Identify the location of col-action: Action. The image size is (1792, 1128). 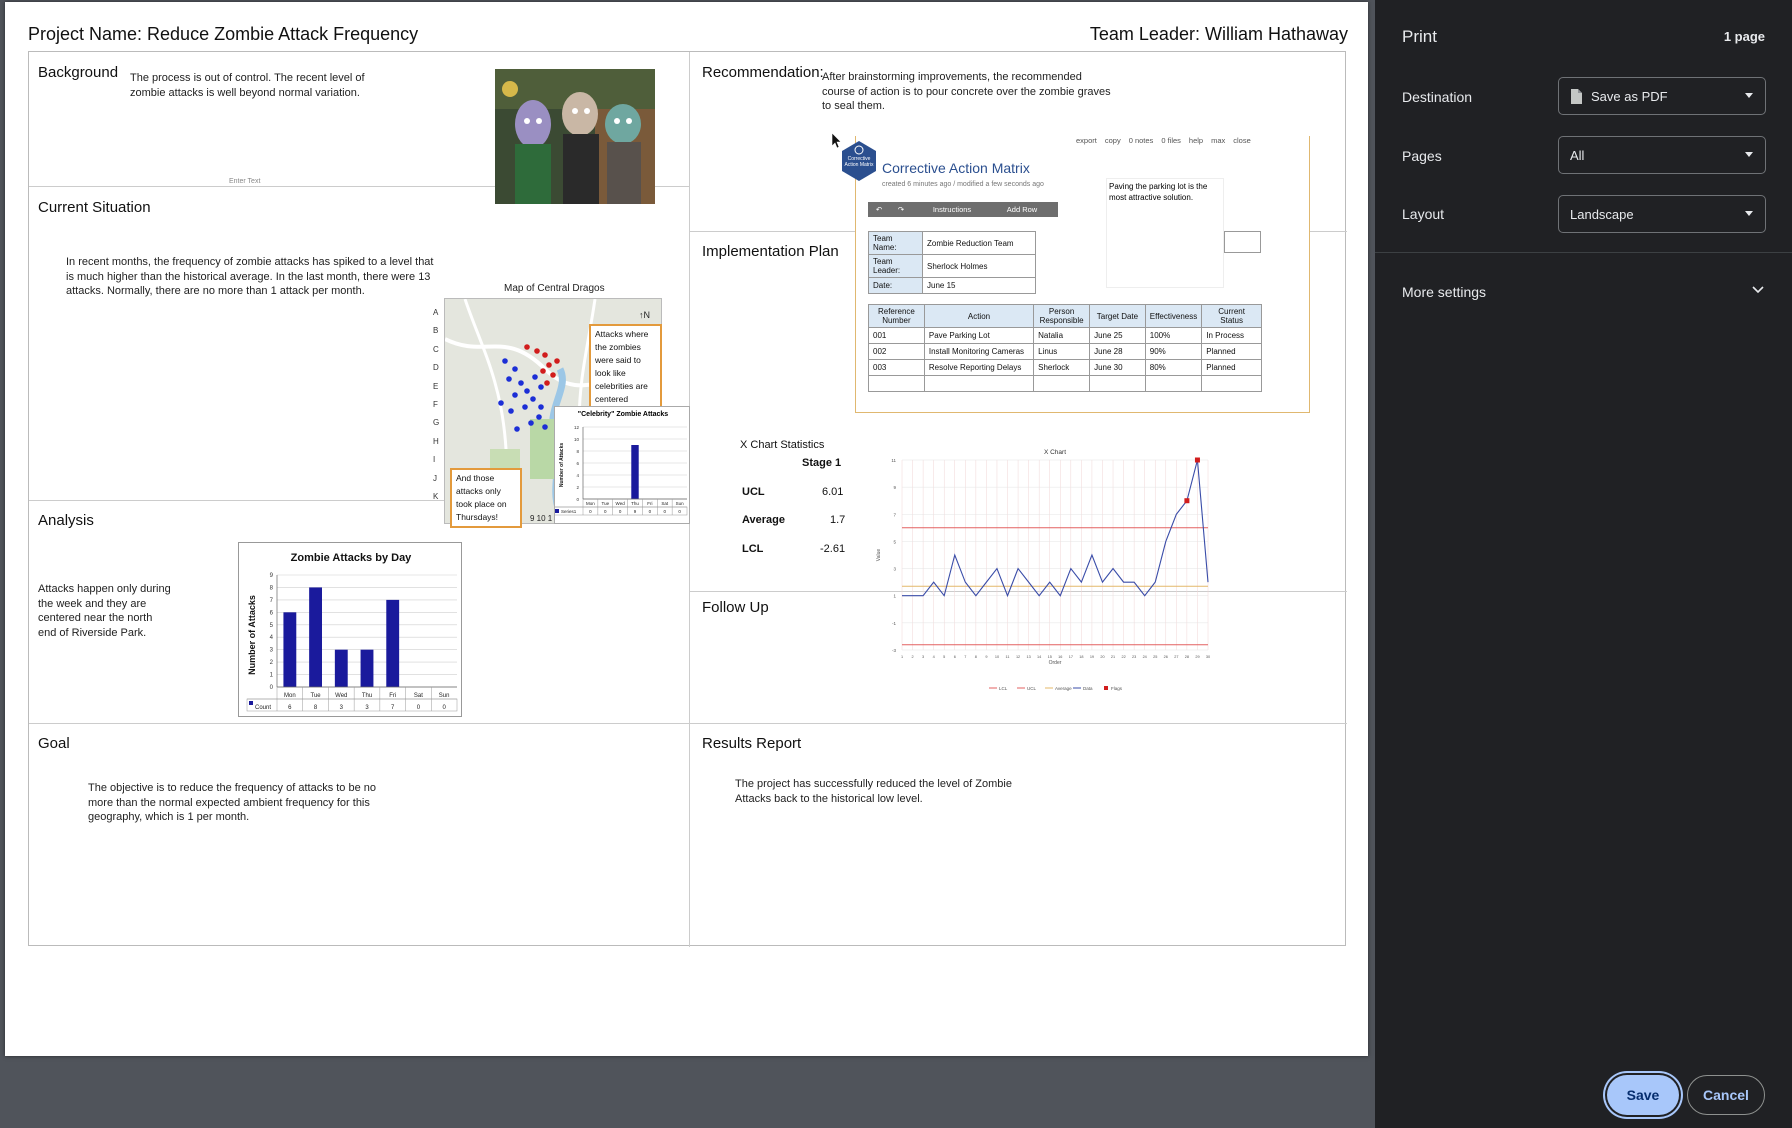
(979, 316).